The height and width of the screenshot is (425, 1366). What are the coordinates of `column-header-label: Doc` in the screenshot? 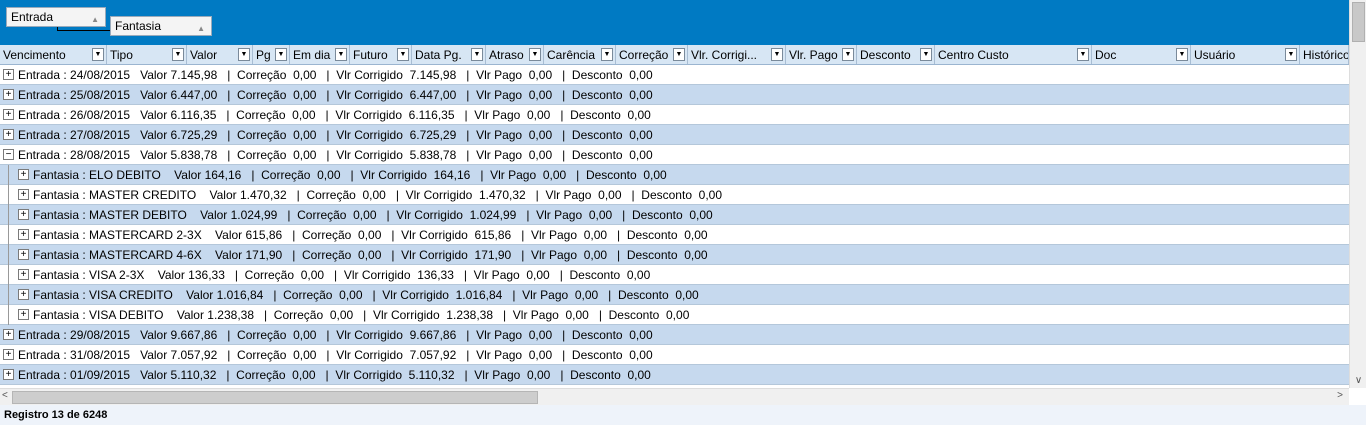 It's located at (1106, 55).